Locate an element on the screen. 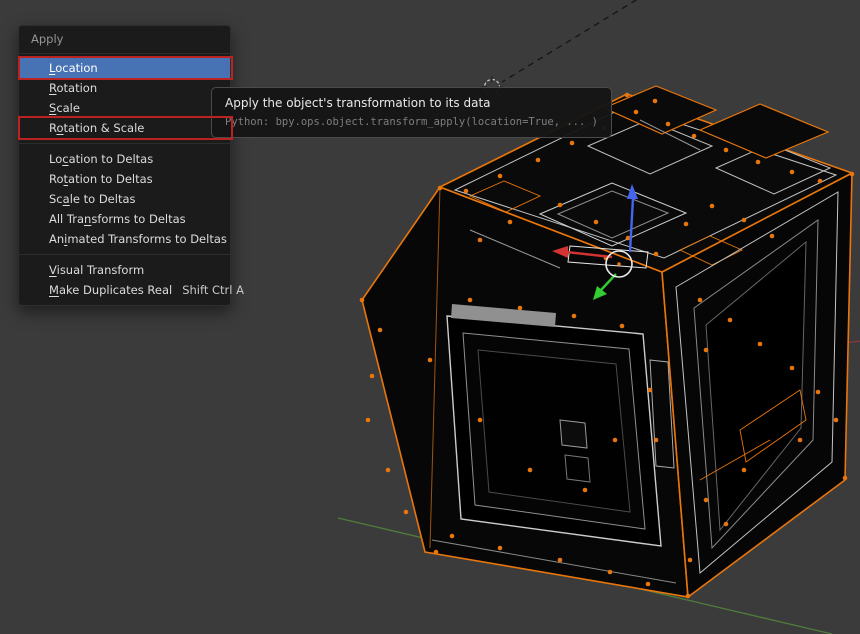 This screenshot has width=860, height=634. menu-title: Apply is located at coordinates (47, 39).